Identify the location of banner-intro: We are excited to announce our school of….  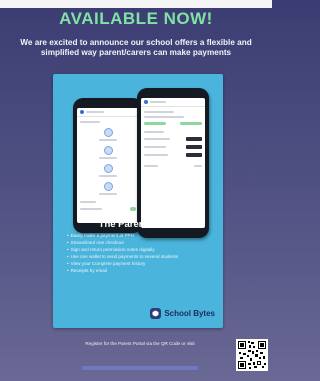
(136, 47).